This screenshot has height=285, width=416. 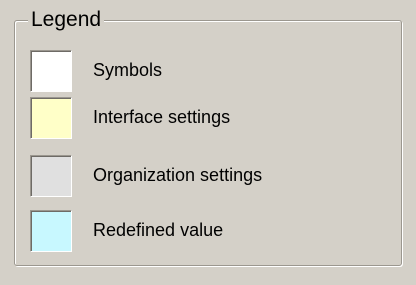 I want to click on legend-swatch-symbols, so click(x=51, y=71).